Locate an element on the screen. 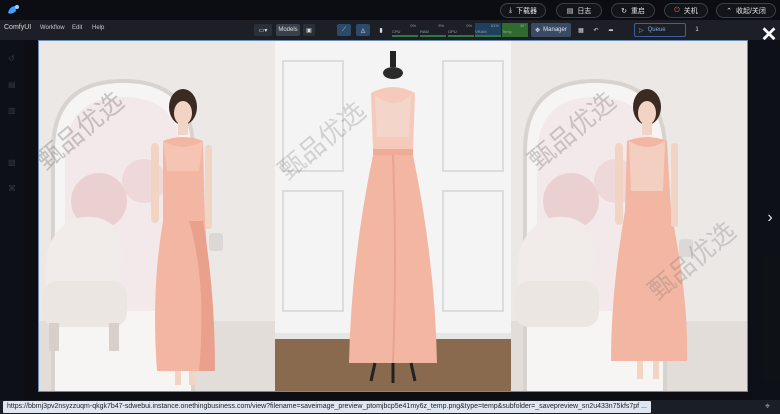 The image size is (780, 414). tool-button-1: ⟋ is located at coordinates (344, 30).